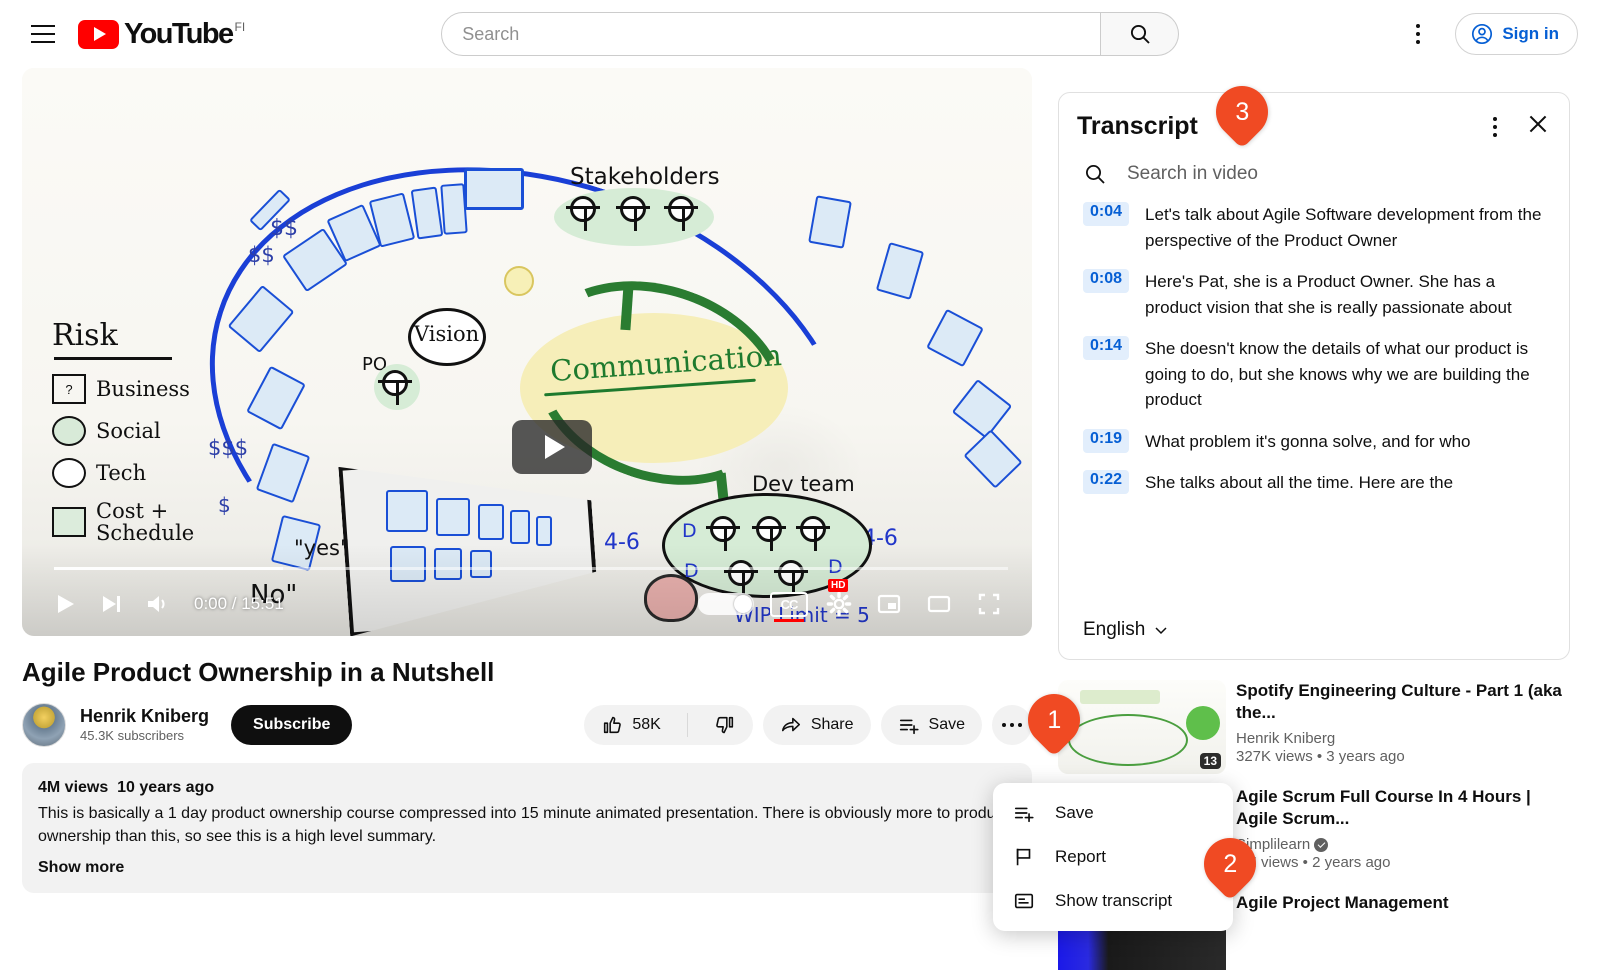 This screenshot has width=1600, height=970. I want to click on channel-avatar, so click(44, 724).